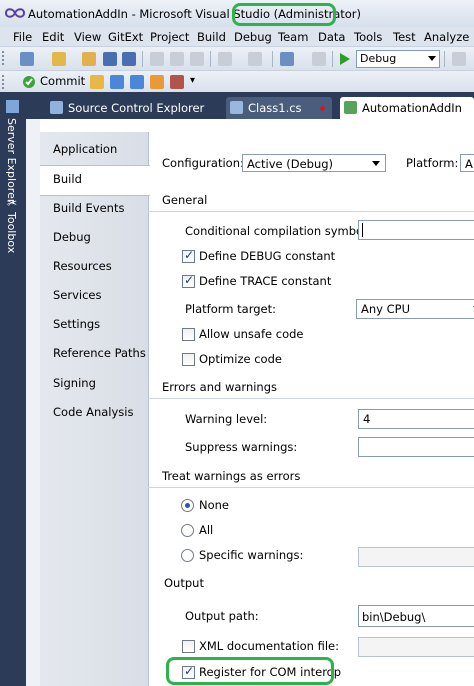 This screenshot has height=686, width=474. I want to click on tab-class1-cs: Class1.cs, so click(279, 108).